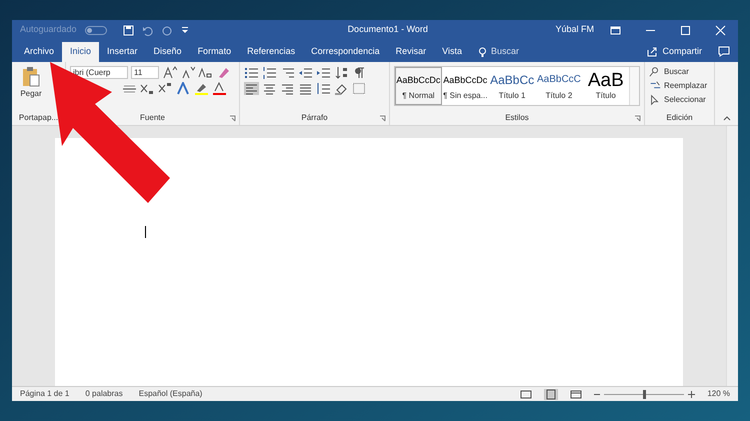 The width and height of the screenshot is (750, 421). Describe the element at coordinates (147, 30) in the screenshot. I see `undo-icon` at that location.